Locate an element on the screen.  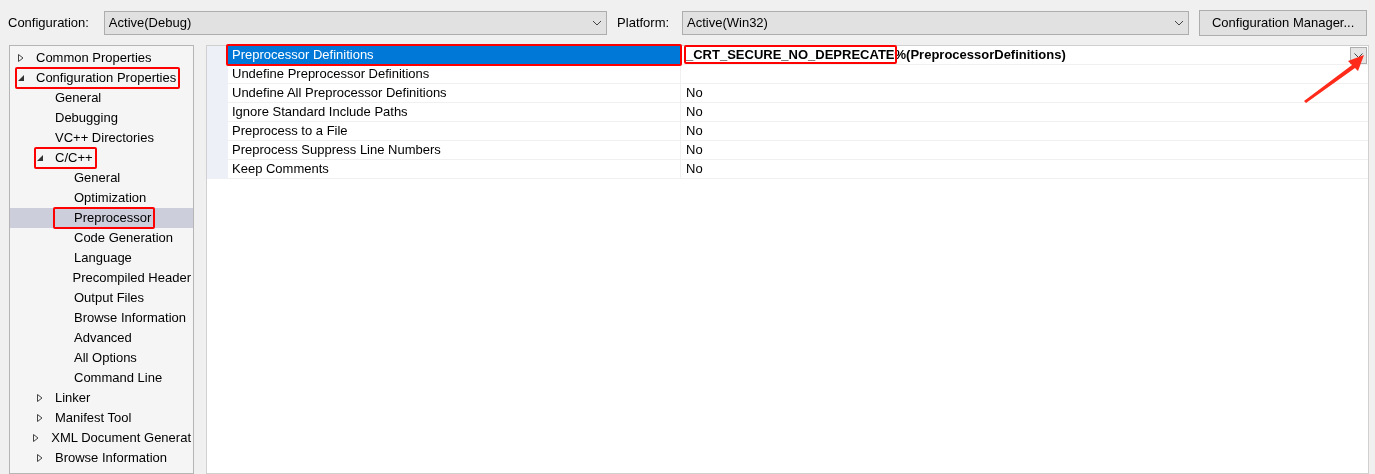
property-row: Undefine All Preprocessor Definitions No is located at coordinates (798, 93).